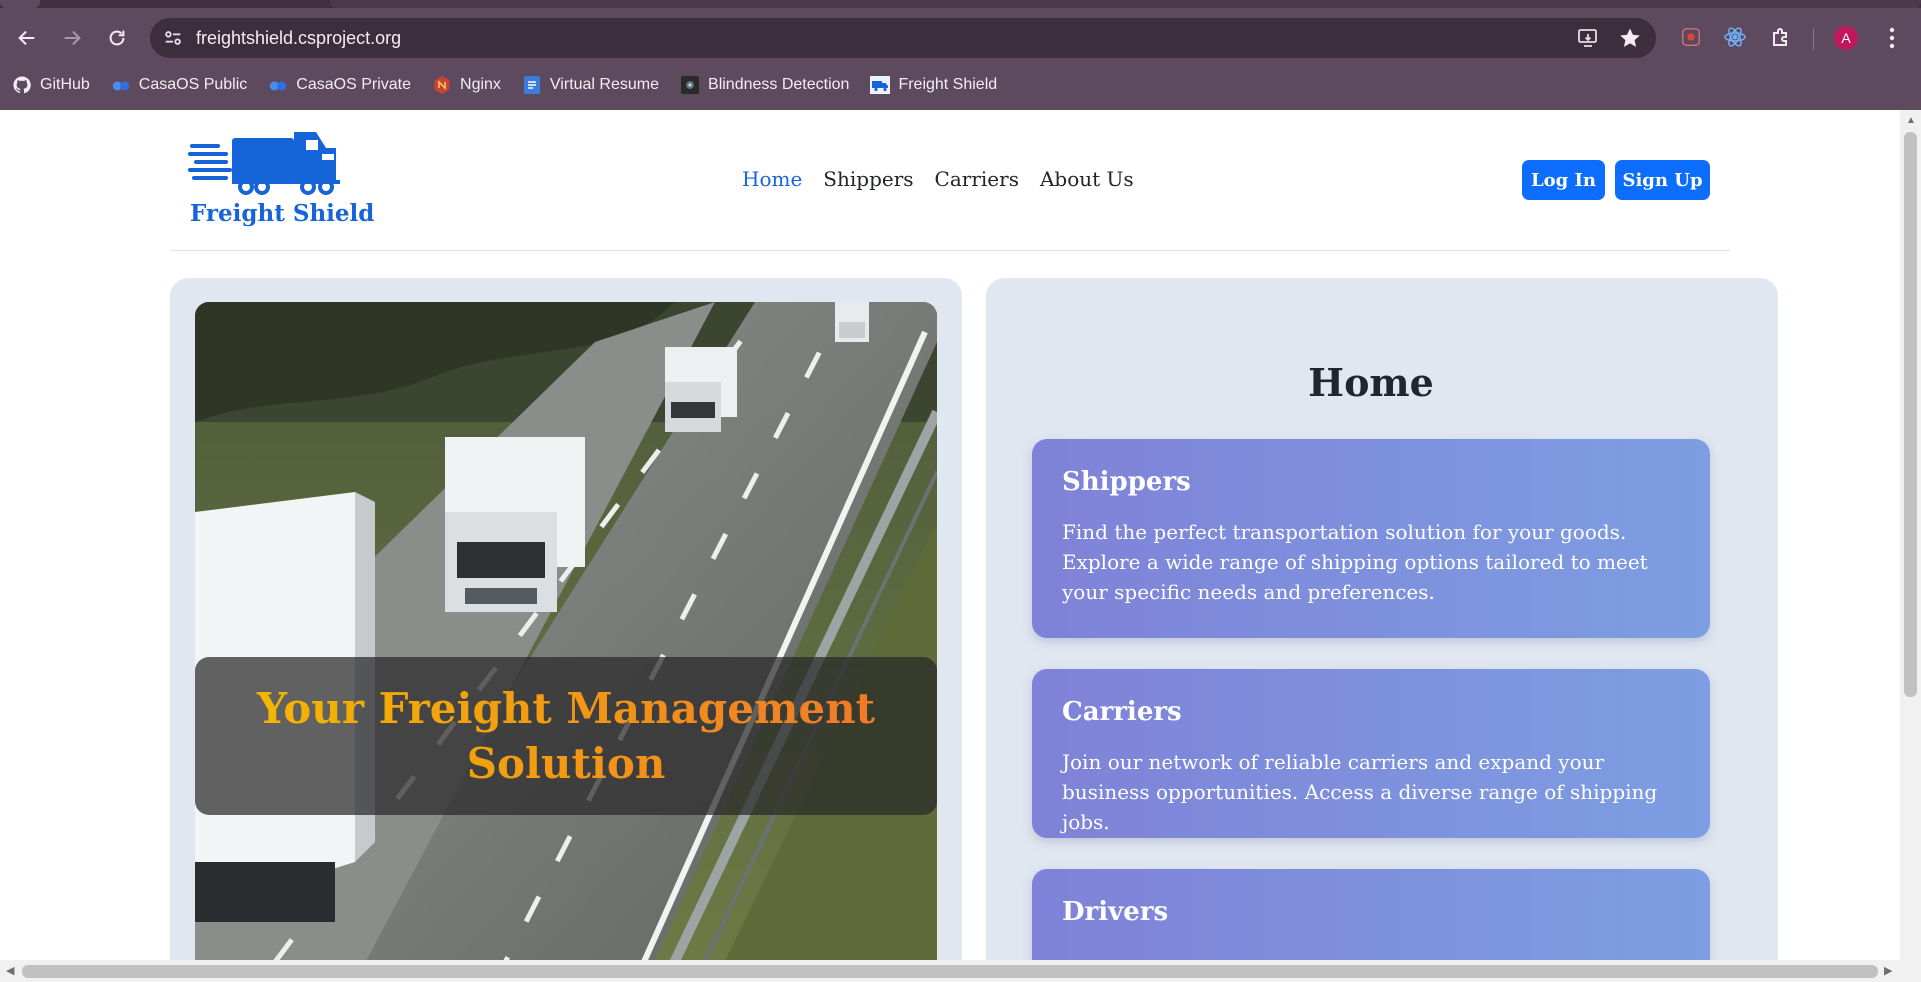 The height and width of the screenshot is (982, 1921). I want to click on card-title: Shippers, so click(1126, 482).